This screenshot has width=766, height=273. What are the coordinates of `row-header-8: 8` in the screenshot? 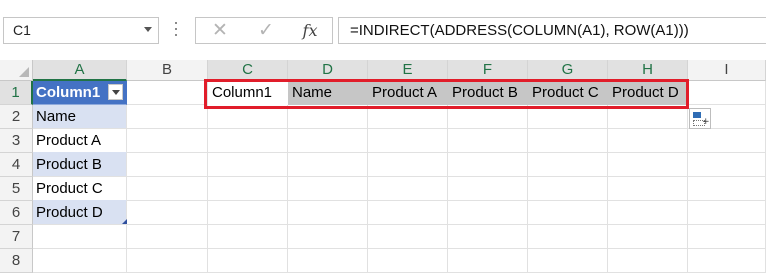 It's located at (16, 261).